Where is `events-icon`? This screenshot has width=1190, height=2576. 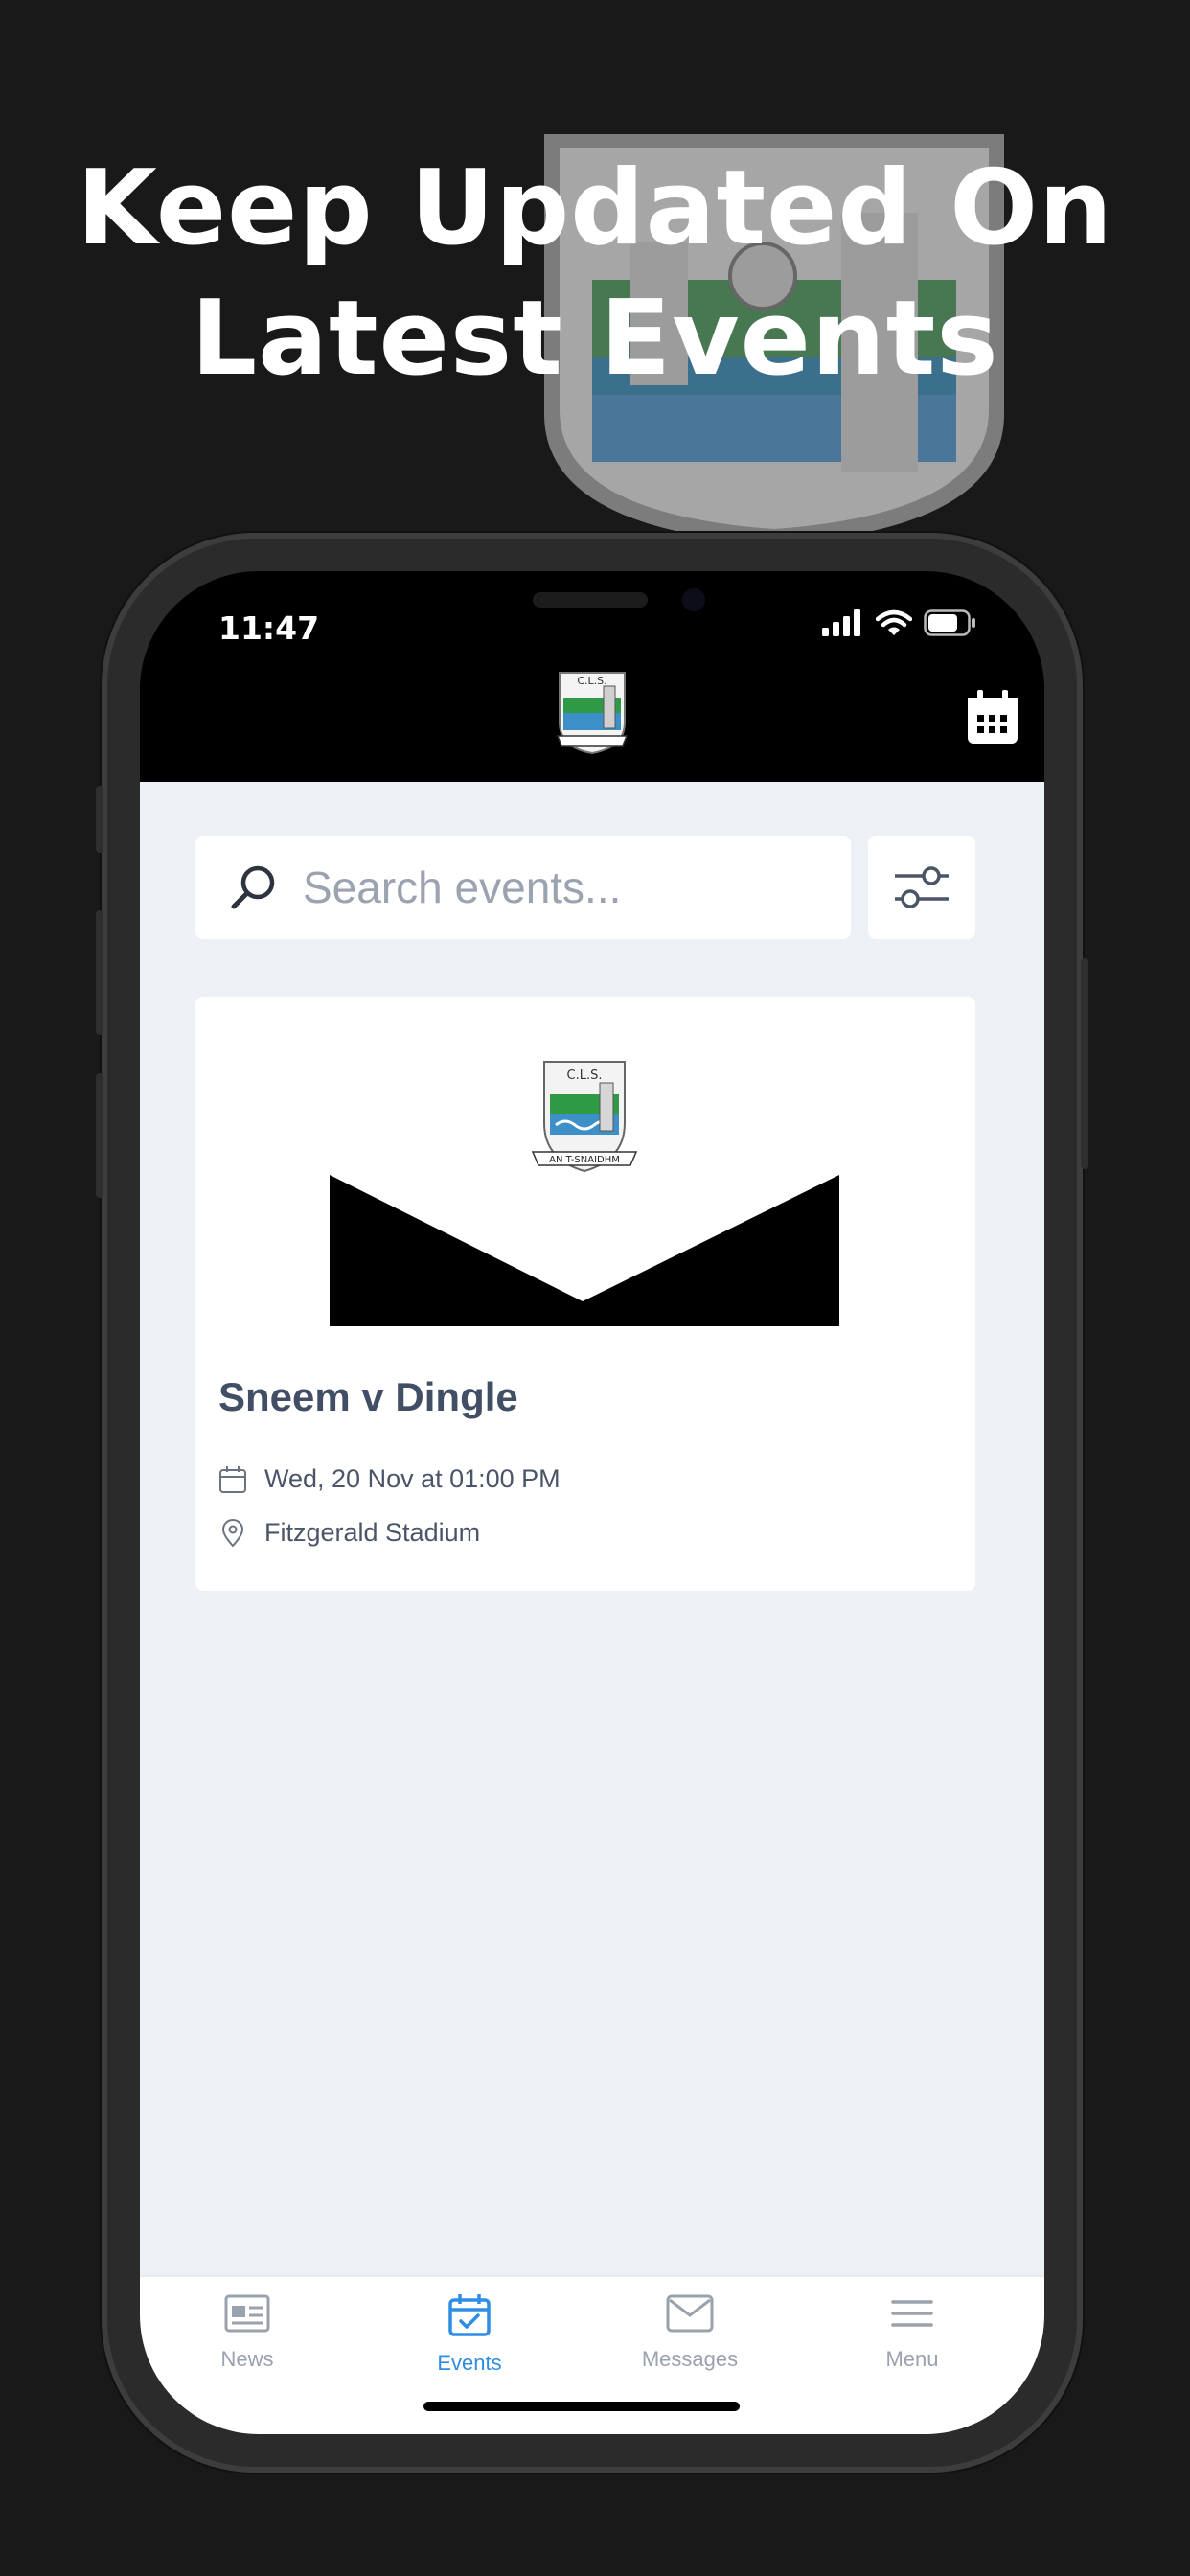 events-icon is located at coordinates (470, 2315).